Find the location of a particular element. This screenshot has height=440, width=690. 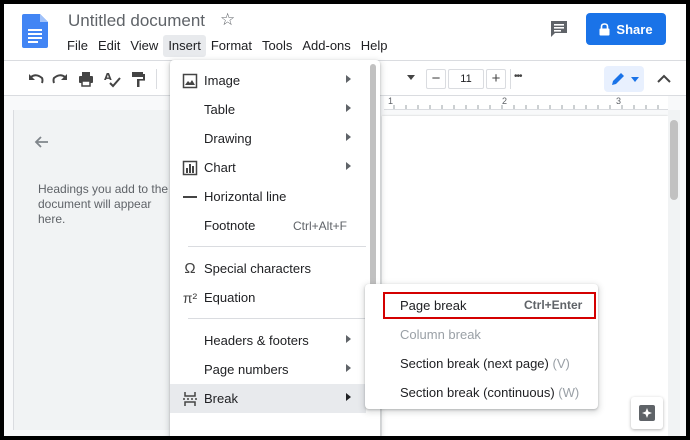

editing-mode-button is located at coordinates (624, 79).